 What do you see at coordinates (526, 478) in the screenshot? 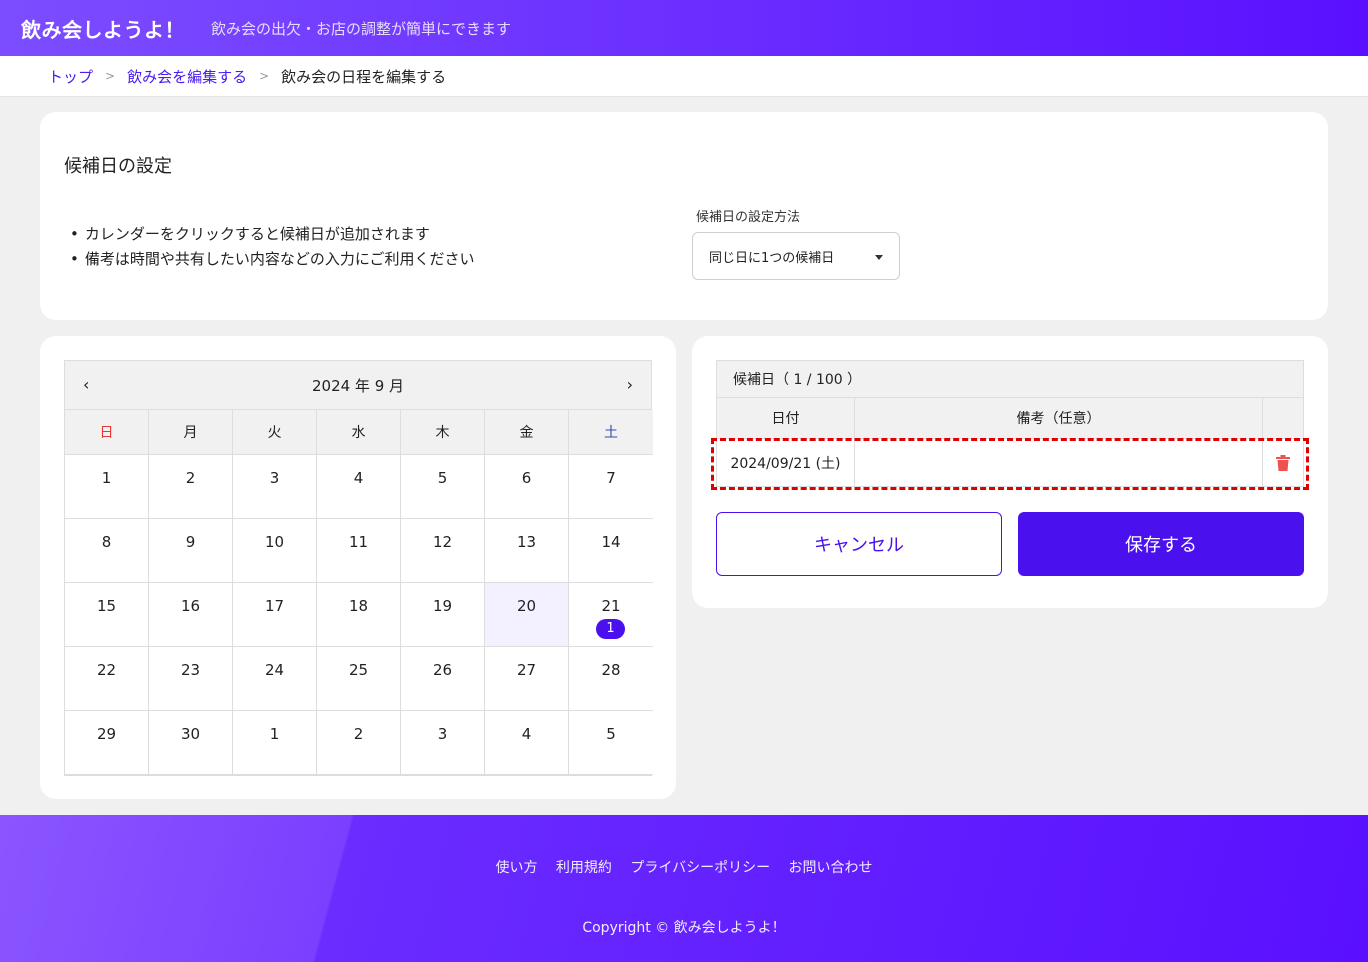
I see `calendar-day-number: 6` at bounding box center [526, 478].